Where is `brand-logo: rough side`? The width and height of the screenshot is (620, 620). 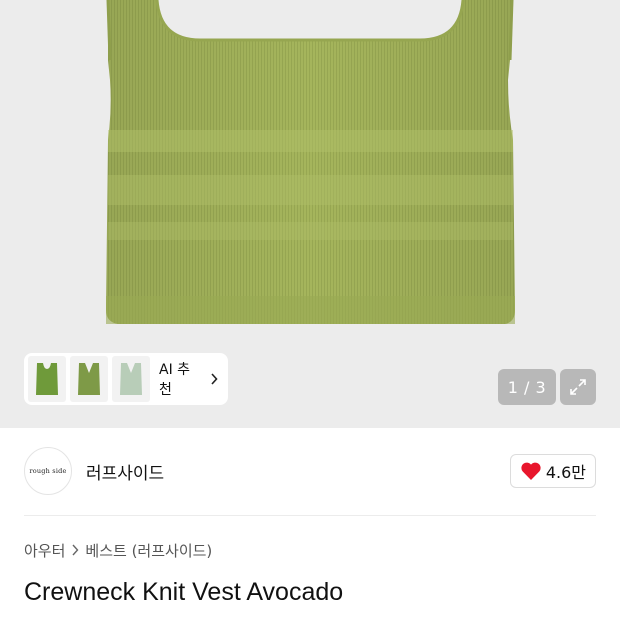
brand-logo: rough side is located at coordinates (48, 471).